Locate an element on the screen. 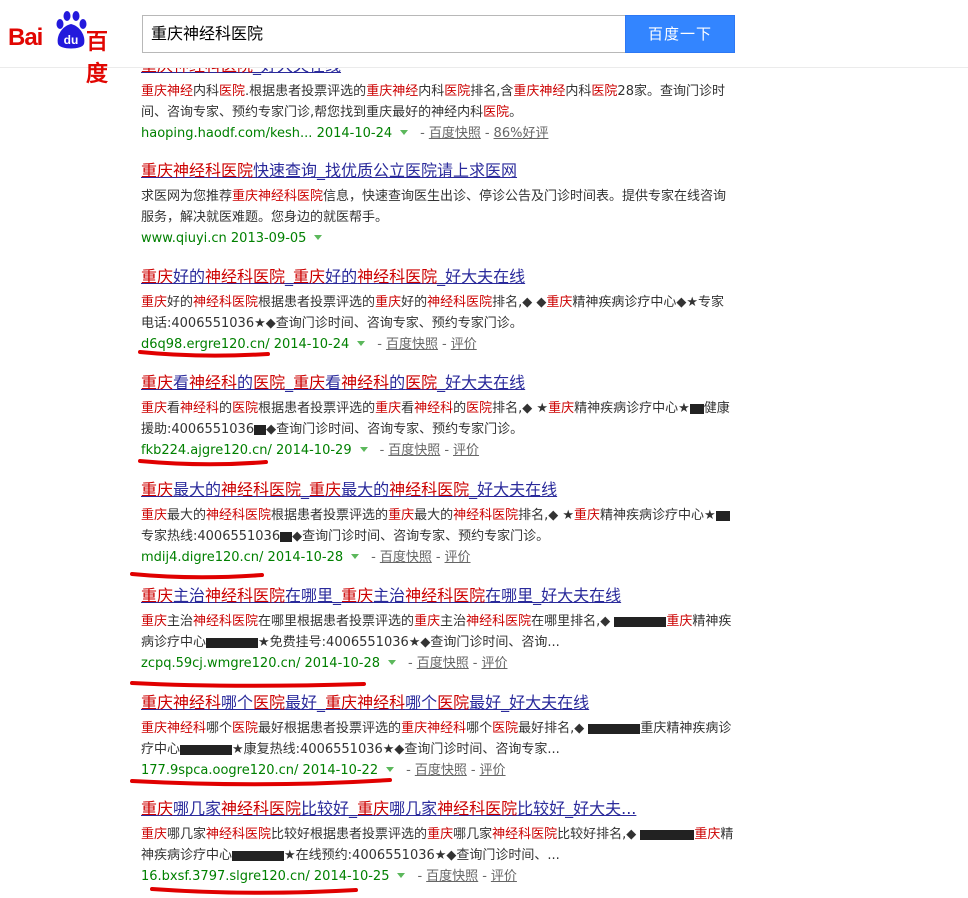 This screenshot has height=898, width=968. text-segment: 精神疾病诊疗中心★ is located at coordinates (632, 408).